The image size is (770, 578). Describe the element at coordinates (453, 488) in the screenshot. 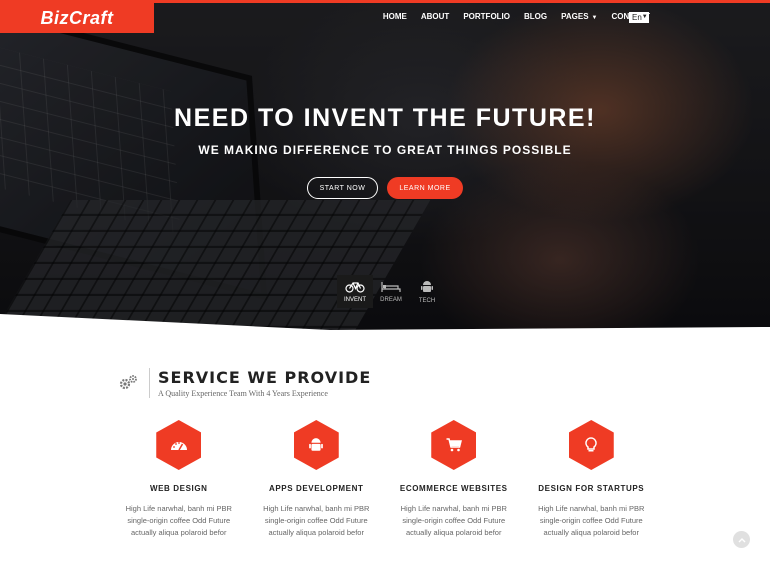

I see `service-title: ECOMMERCE WEBSITES` at that location.